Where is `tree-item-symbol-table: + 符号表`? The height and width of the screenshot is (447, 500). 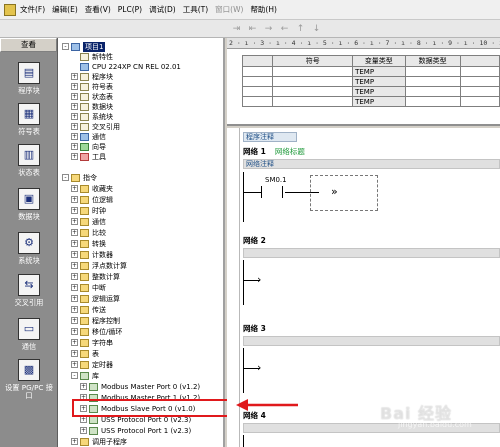 tree-item-symbol-table: + 符号表 is located at coordinates (92, 86).